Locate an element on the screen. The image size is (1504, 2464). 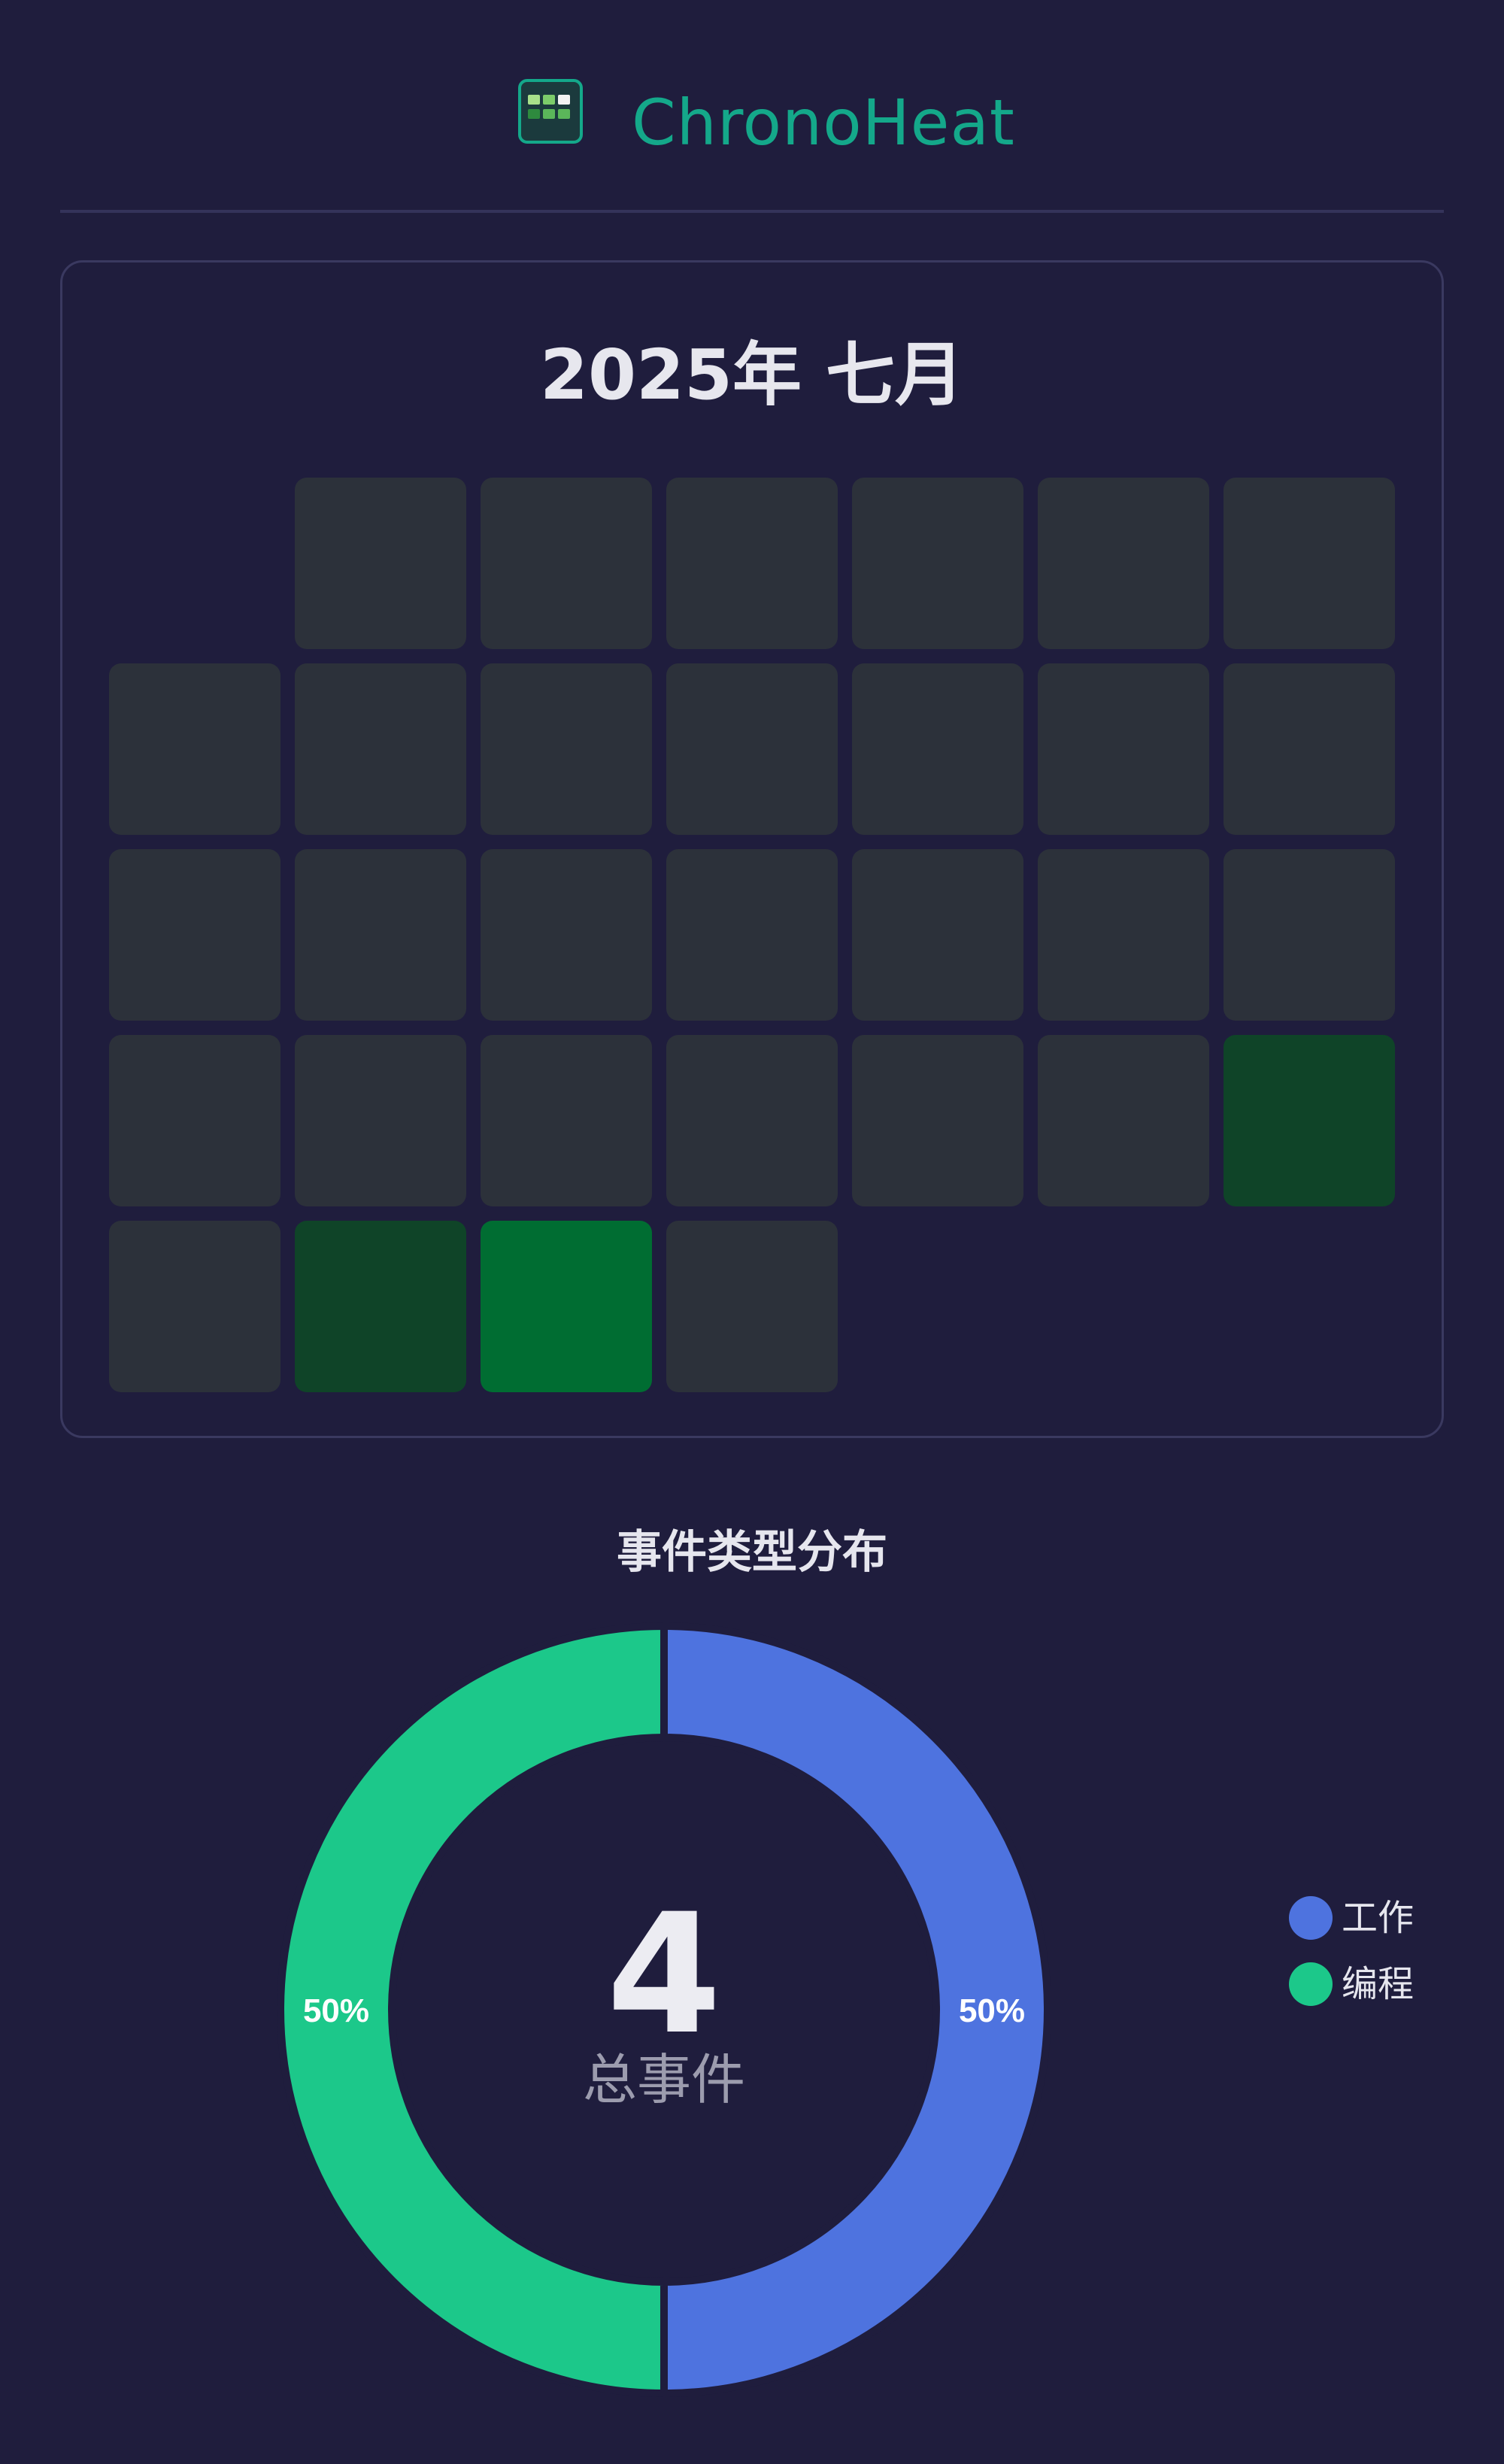
total-events-value: 4 is located at coordinates (664, 1974).